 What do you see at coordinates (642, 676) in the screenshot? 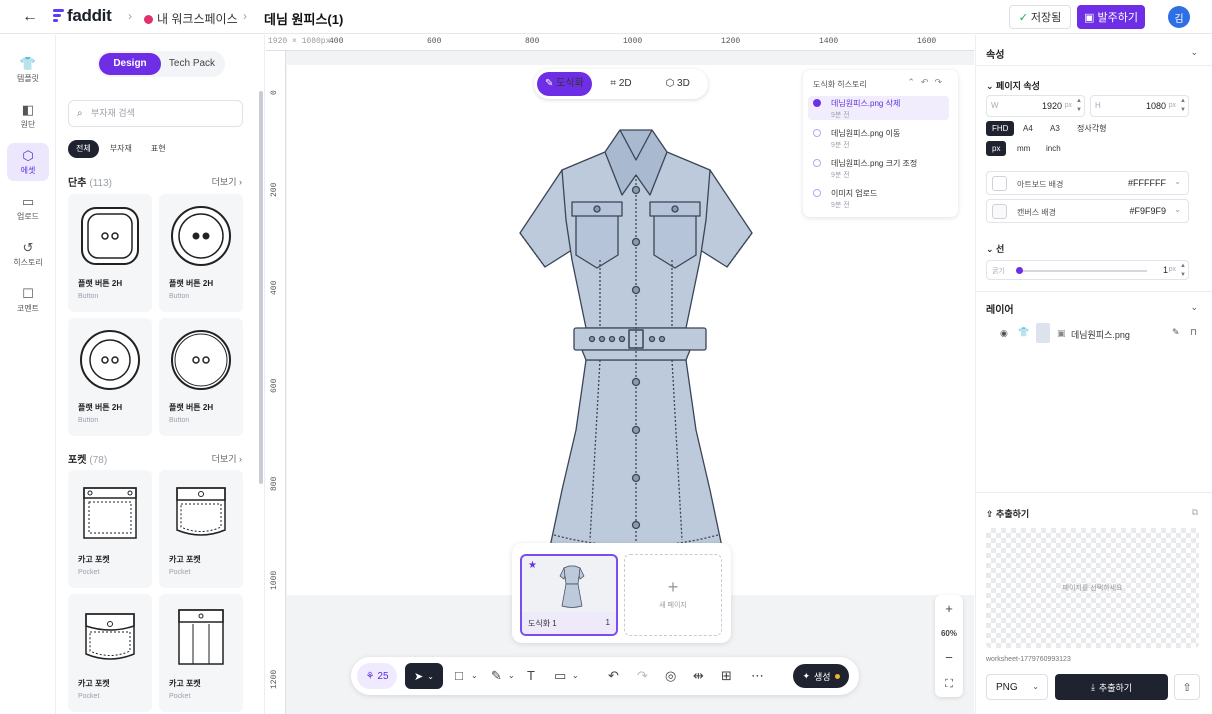
I see `redo-icon: ↷` at bounding box center [642, 676].